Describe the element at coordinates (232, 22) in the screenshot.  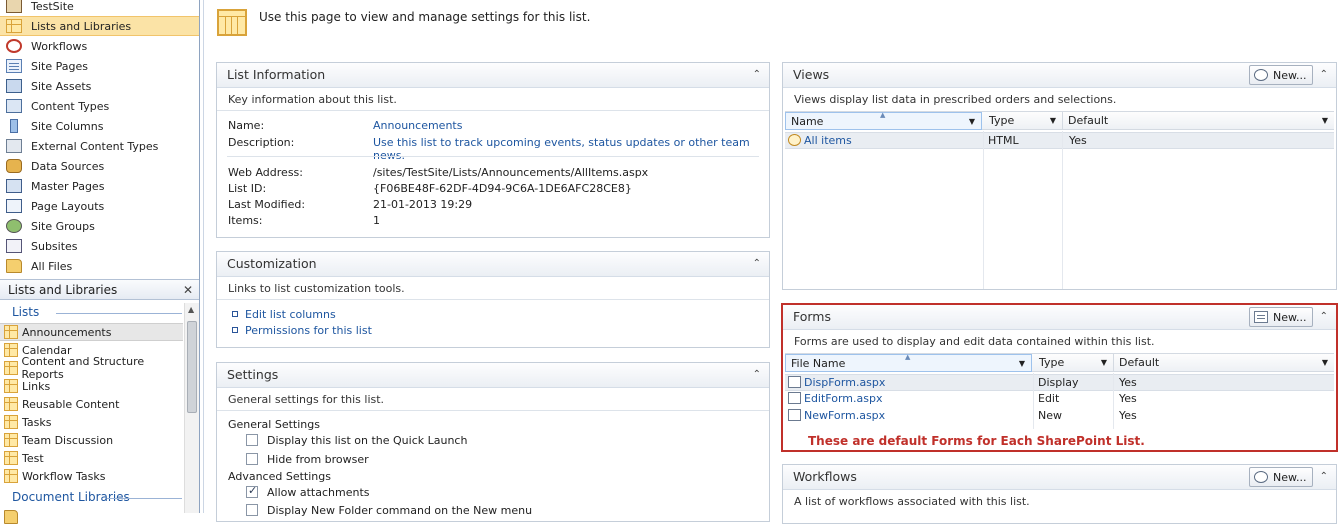
I see `list-settings-icon` at that location.